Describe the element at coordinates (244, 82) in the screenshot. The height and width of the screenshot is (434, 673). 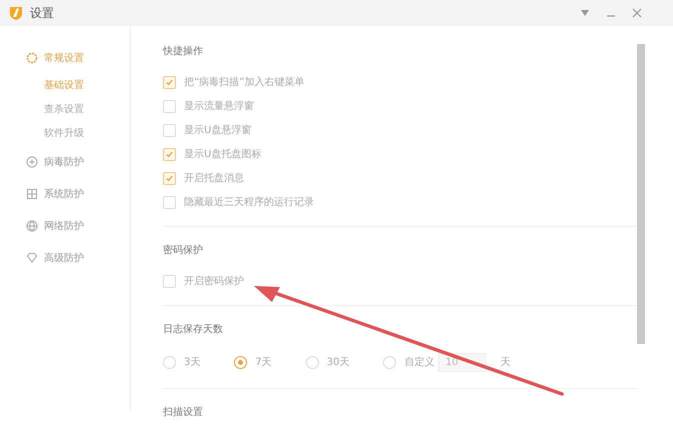
I see `checkbox-label: 把“病毒扫描”加入右键菜单` at that location.